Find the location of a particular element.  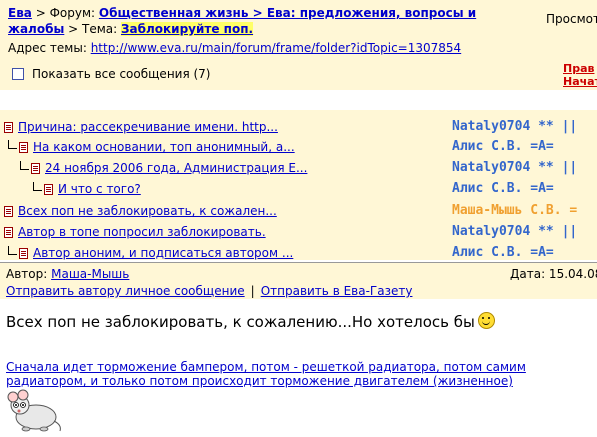

message-author: Автор: Маша-Мышь is located at coordinates (67, 274).